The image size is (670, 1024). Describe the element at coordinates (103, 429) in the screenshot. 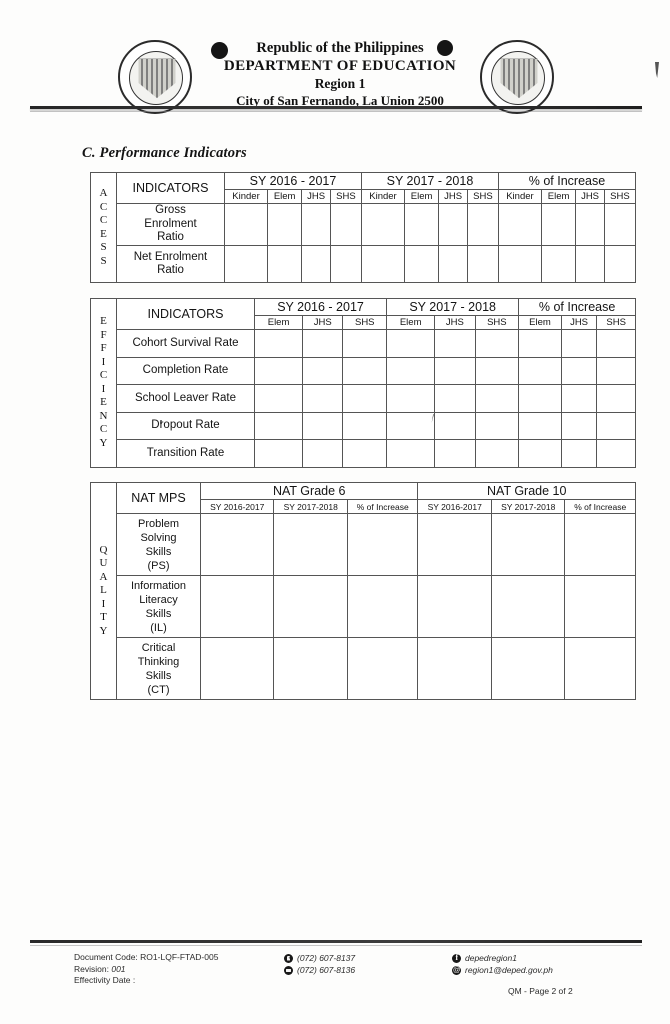

I see `side-letter: C` at that location.